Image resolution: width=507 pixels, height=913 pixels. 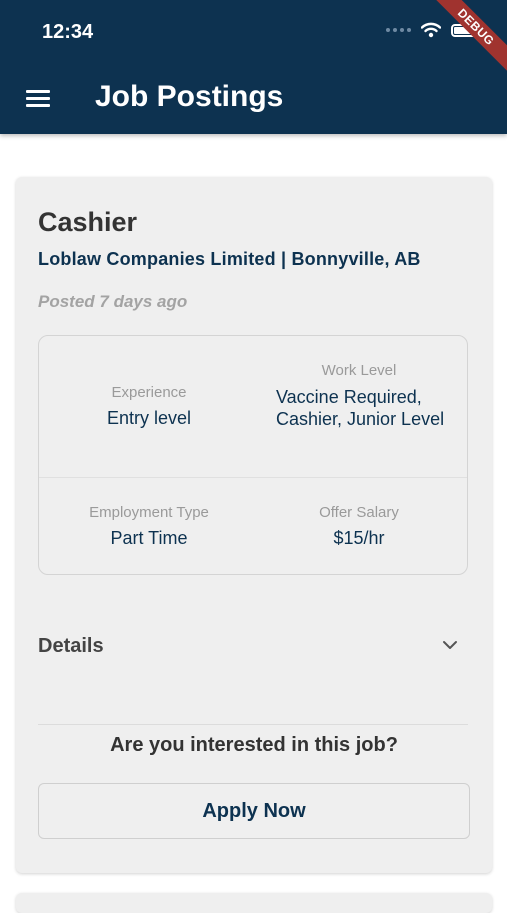 What do you see at coordinates (359, 370) in the screenshot?
I see `work-level-label: Work Level` at bounding box center [359, 370].